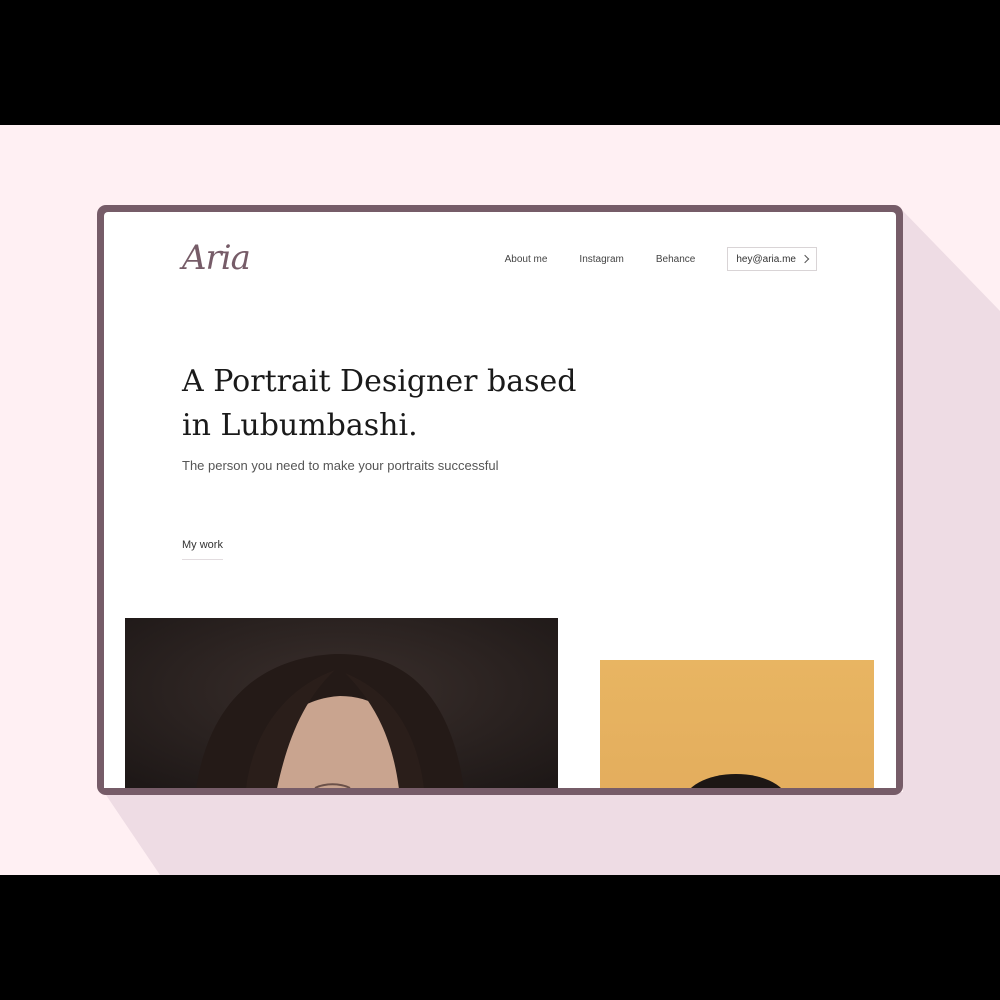  Describe the element at coordinates (202, 549) in the screenshot. I see `my-work-link: My work` at that location.